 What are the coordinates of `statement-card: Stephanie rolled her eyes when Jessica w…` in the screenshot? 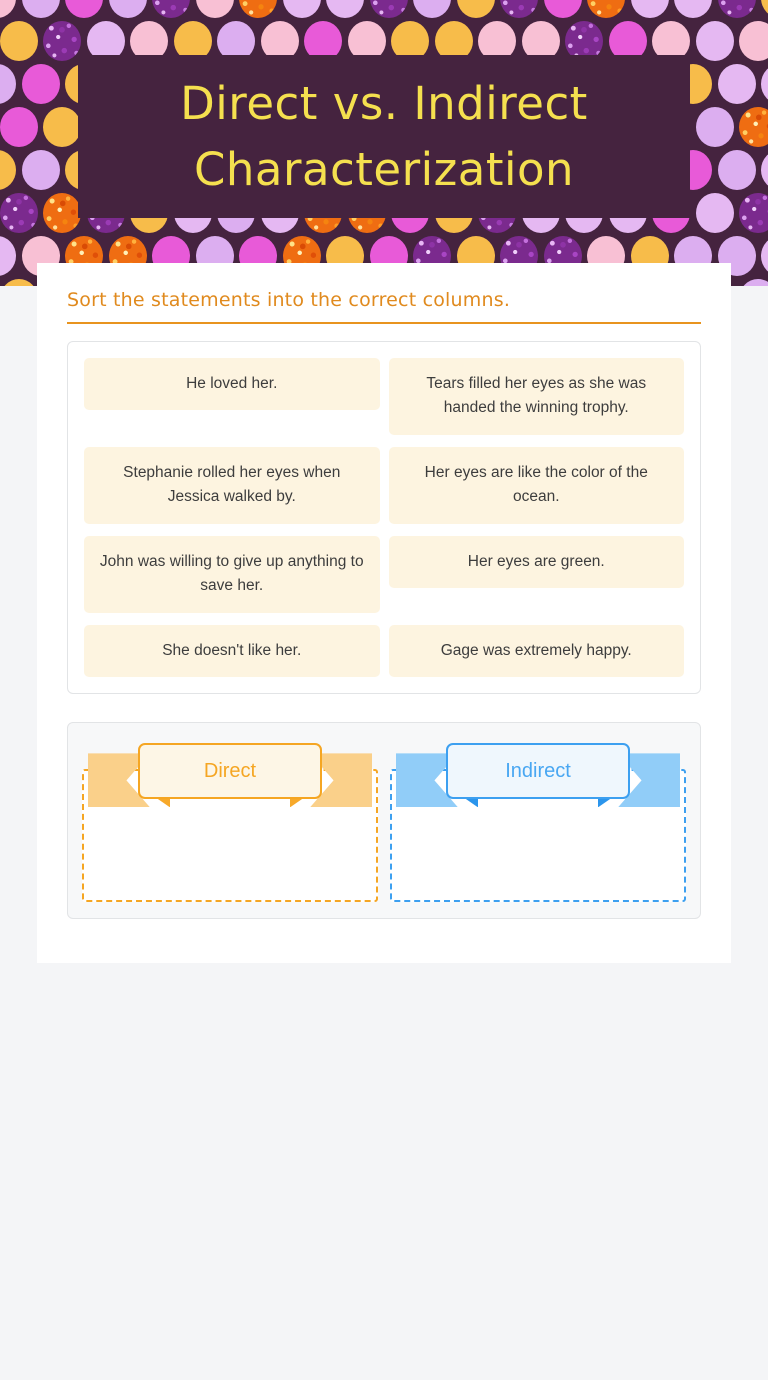 It's located at (232, 485).